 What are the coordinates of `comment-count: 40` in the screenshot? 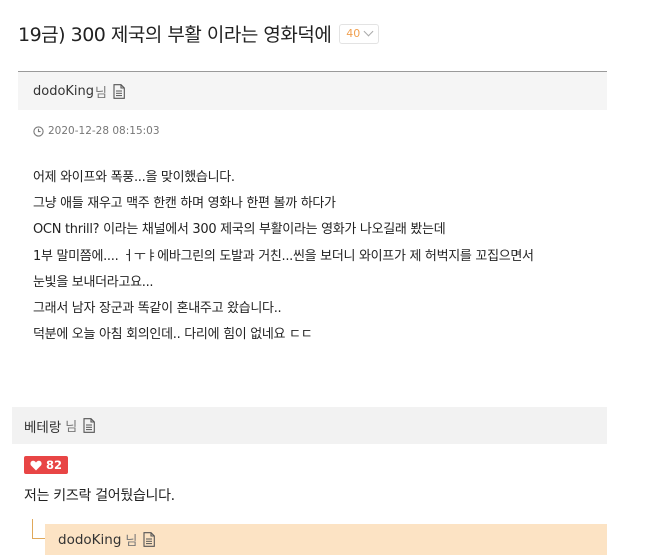 It's located at (353, 33).